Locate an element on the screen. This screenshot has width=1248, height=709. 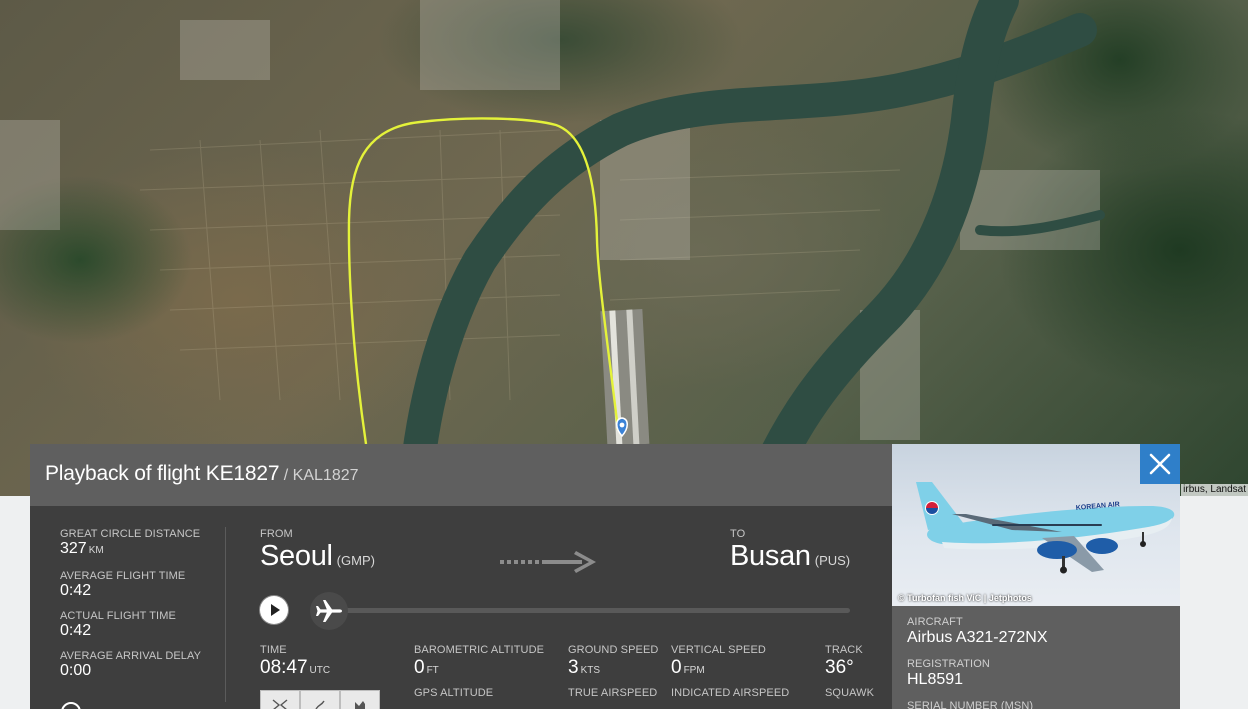
origin-airport: FROM Seoul (GMP) is located at coordinates (317, 550).